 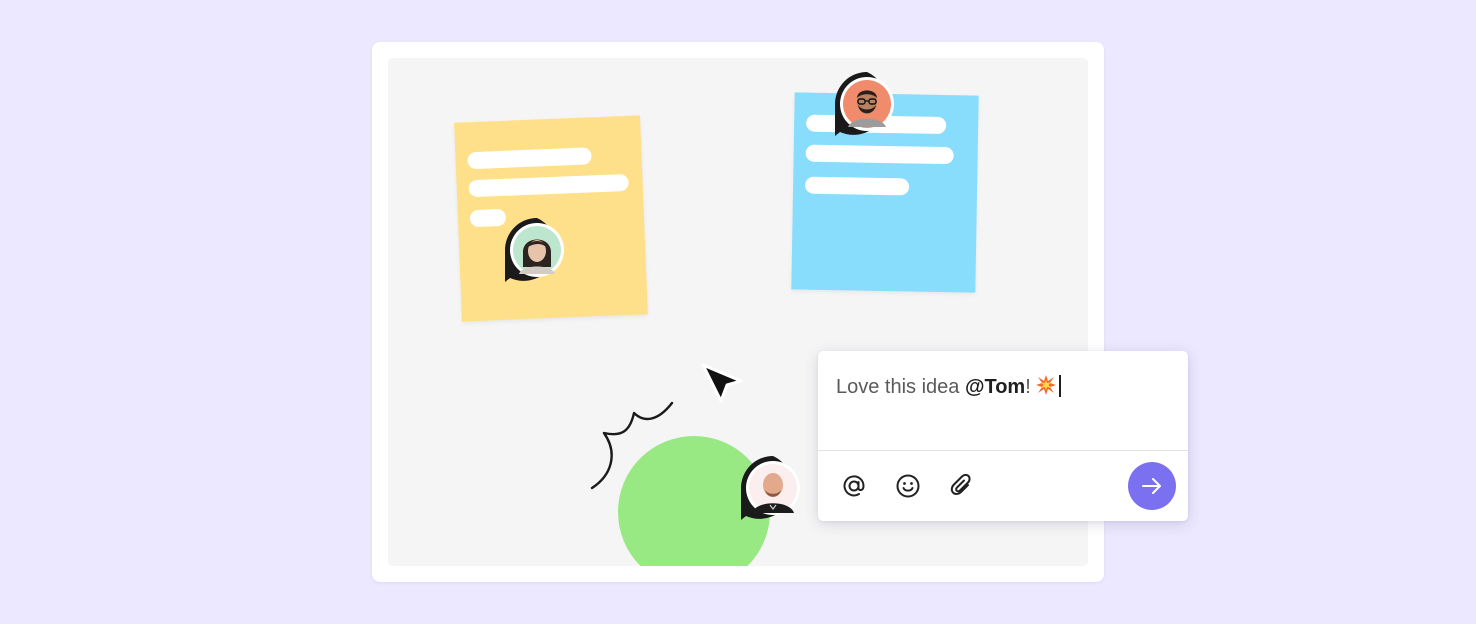 What do you see at coordinates (962, 486) in the screenshot?
I see `paperclip-icon` at bounding box center [962, 486].